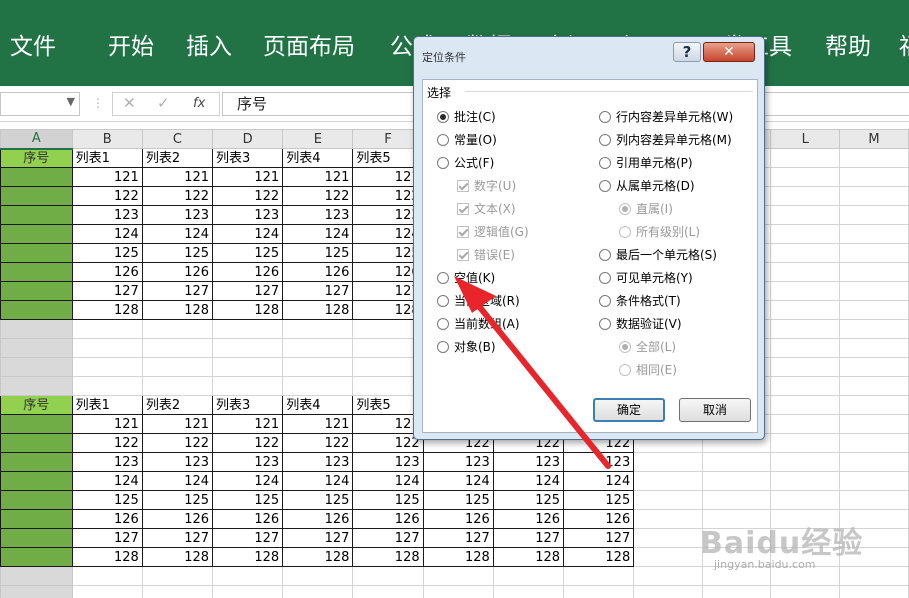 The image size is (909, 598). Describe the element at coordinates (647, 186) in the screenshot. I see `option-right-3: 从属单元格(D)` at that location.